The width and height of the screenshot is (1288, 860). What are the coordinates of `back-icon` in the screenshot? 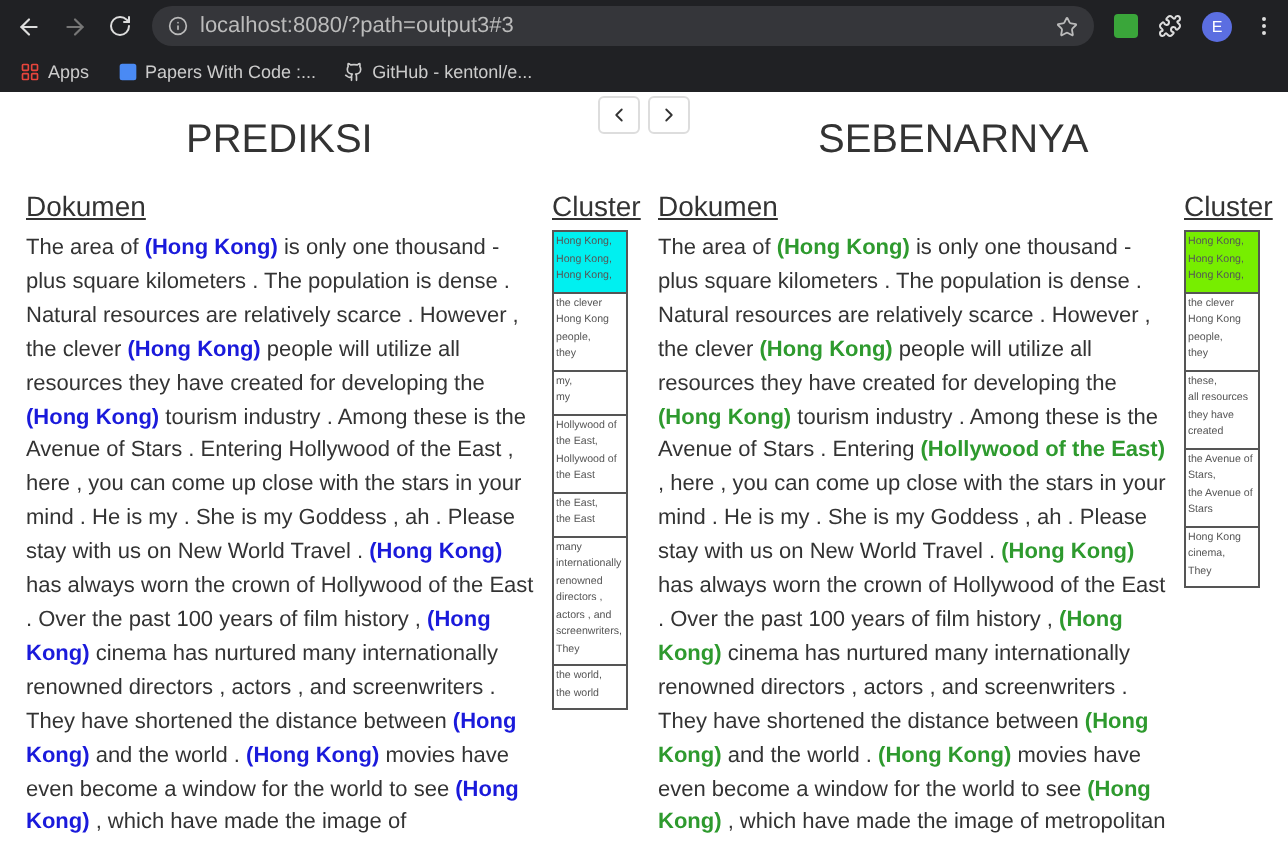 It's located at (29, 26).